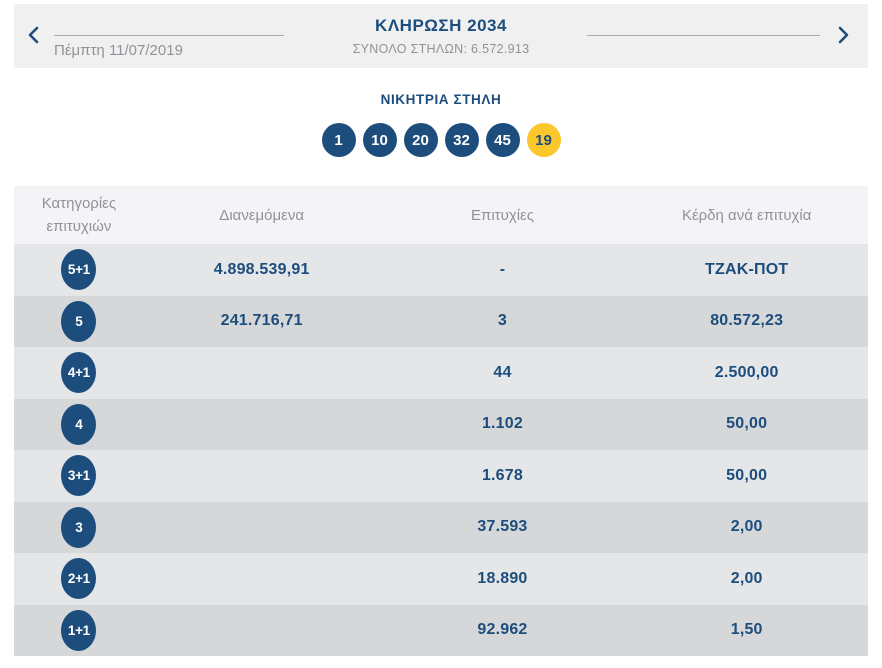  What do you see at coordinates (746, 372) in the screenshot?
I see `prize-cell: 2.500,00` at bounding box center [746, 372].